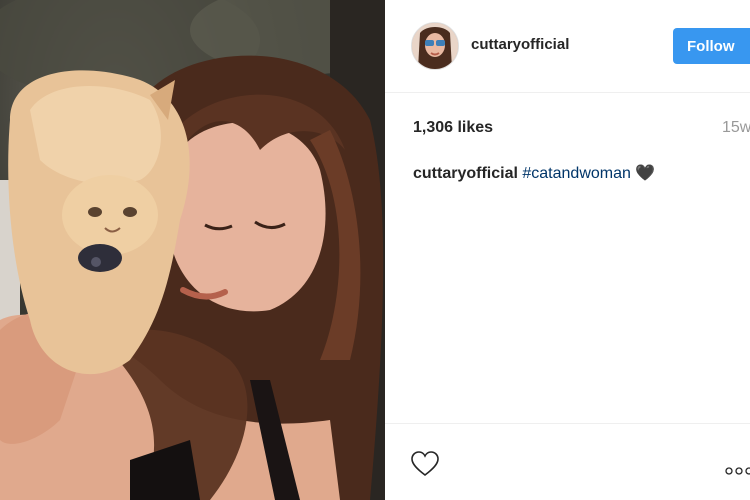 This screenshot has width=750, height=500. Describe the element at coordinates (567, 423) in the screenshot. I see `divider` at that location.